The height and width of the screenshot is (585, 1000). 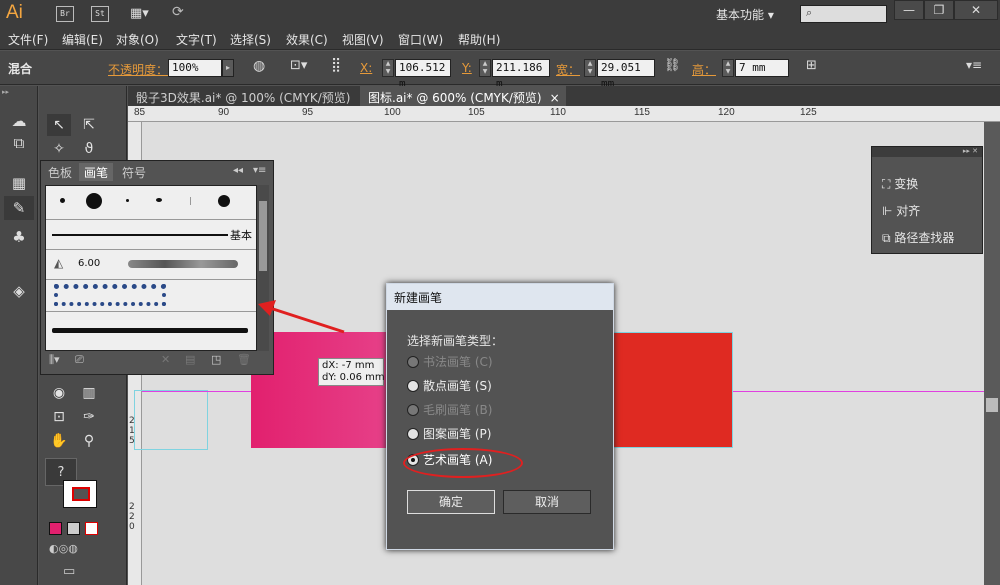 What do you see at coordinates (216, 359) in the screenshot?
I see `new-brush-icon: ◳` at bounding box center [216, 359].